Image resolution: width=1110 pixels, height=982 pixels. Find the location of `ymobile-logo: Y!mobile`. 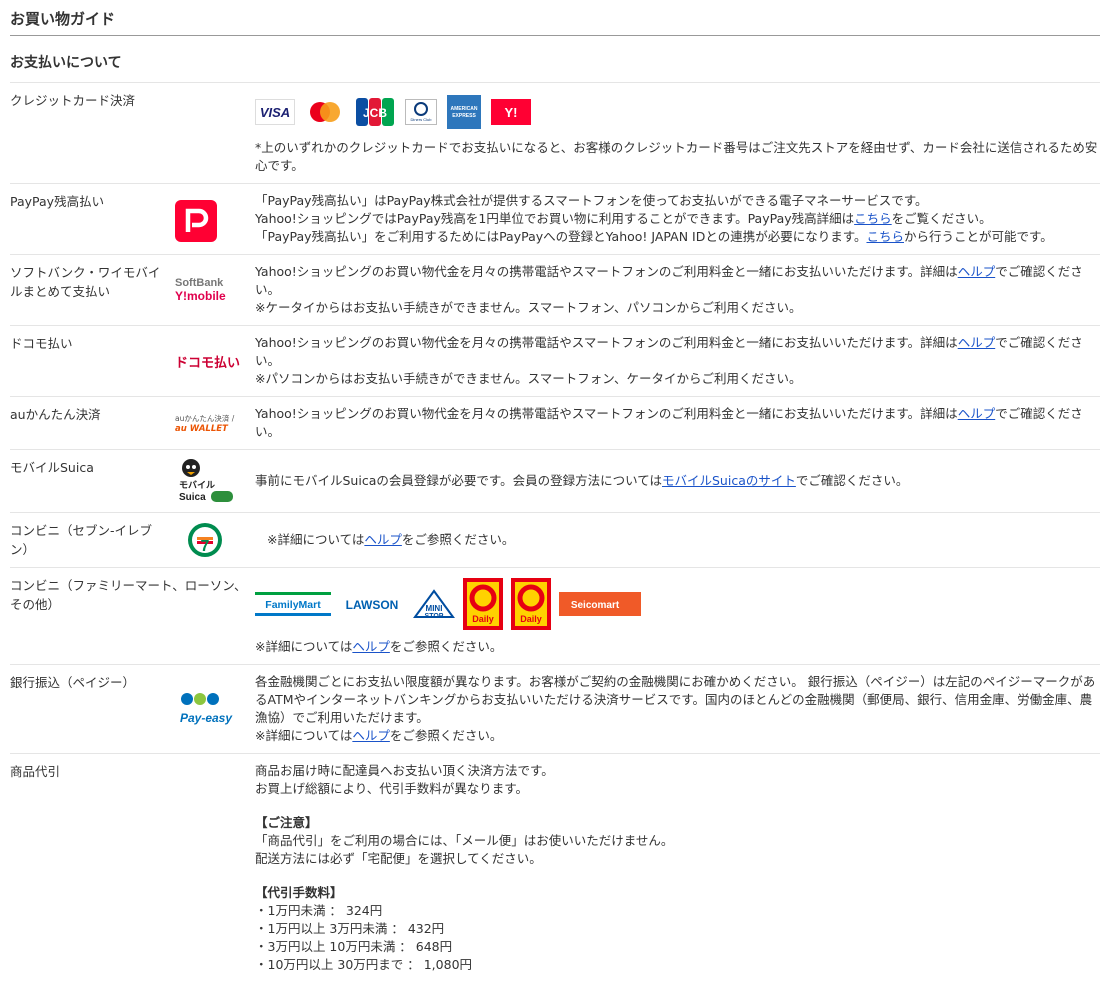

ymobile-logo: Y!mobile is located at coordinates (200, 296).